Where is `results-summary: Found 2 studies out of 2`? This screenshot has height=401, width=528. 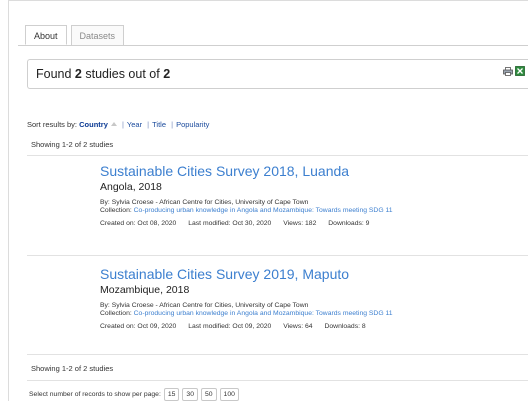 results-summary: Found 2 studies out of 2 is located at coordinates (103, 74).